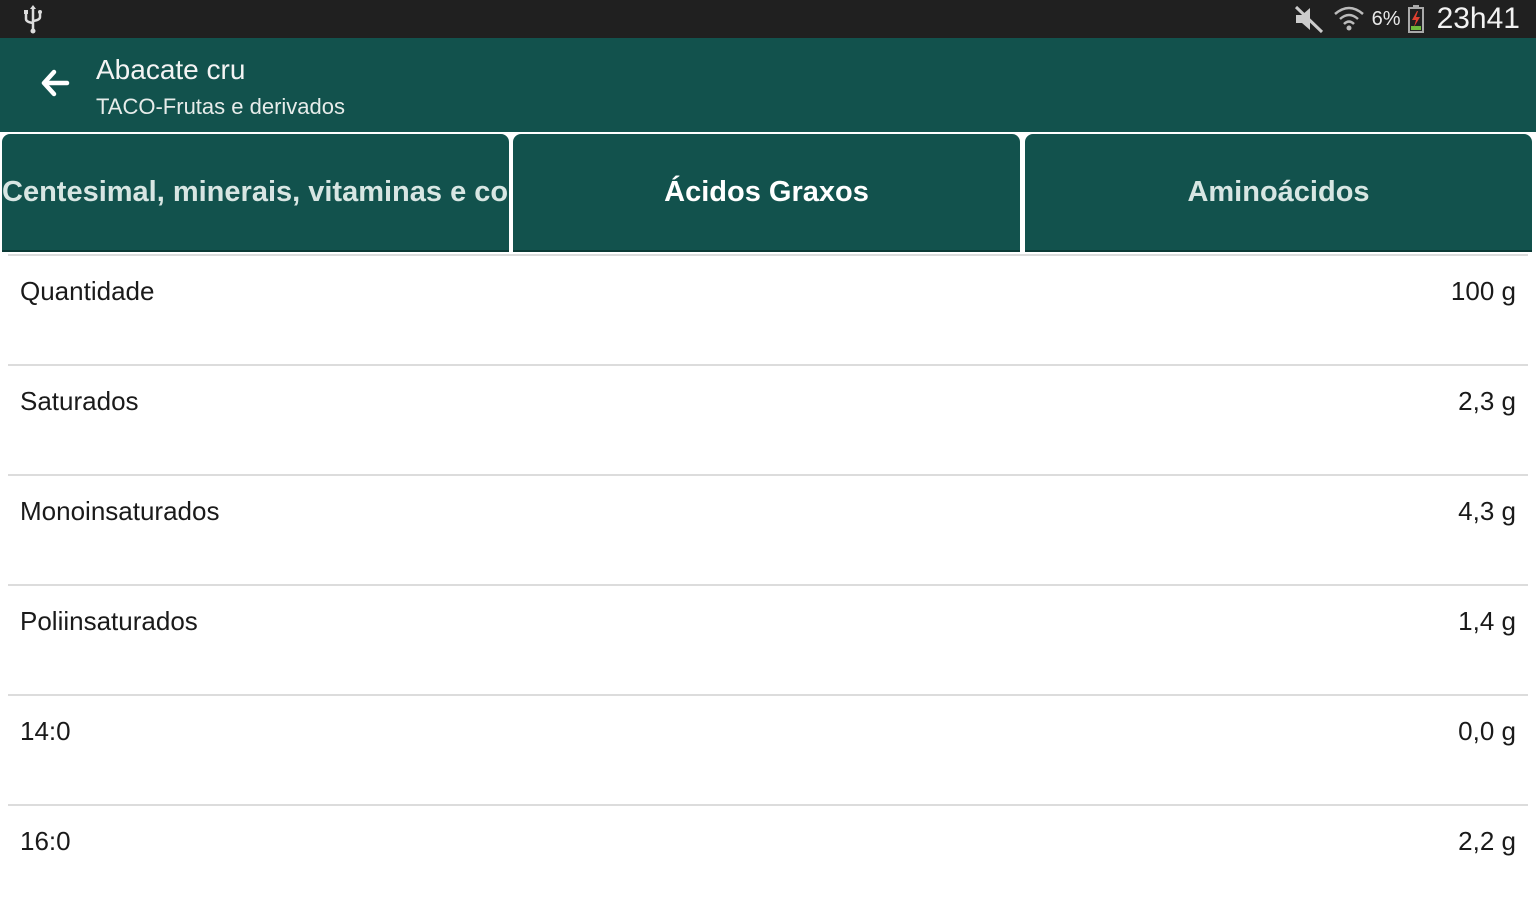 This screenshot has height=914, width=1536. What do you see at coordinates (221, 106) in the screenshot?
I see `page-subtitle: TACO-Frutas e derivados` at bounding box center [221, 106].